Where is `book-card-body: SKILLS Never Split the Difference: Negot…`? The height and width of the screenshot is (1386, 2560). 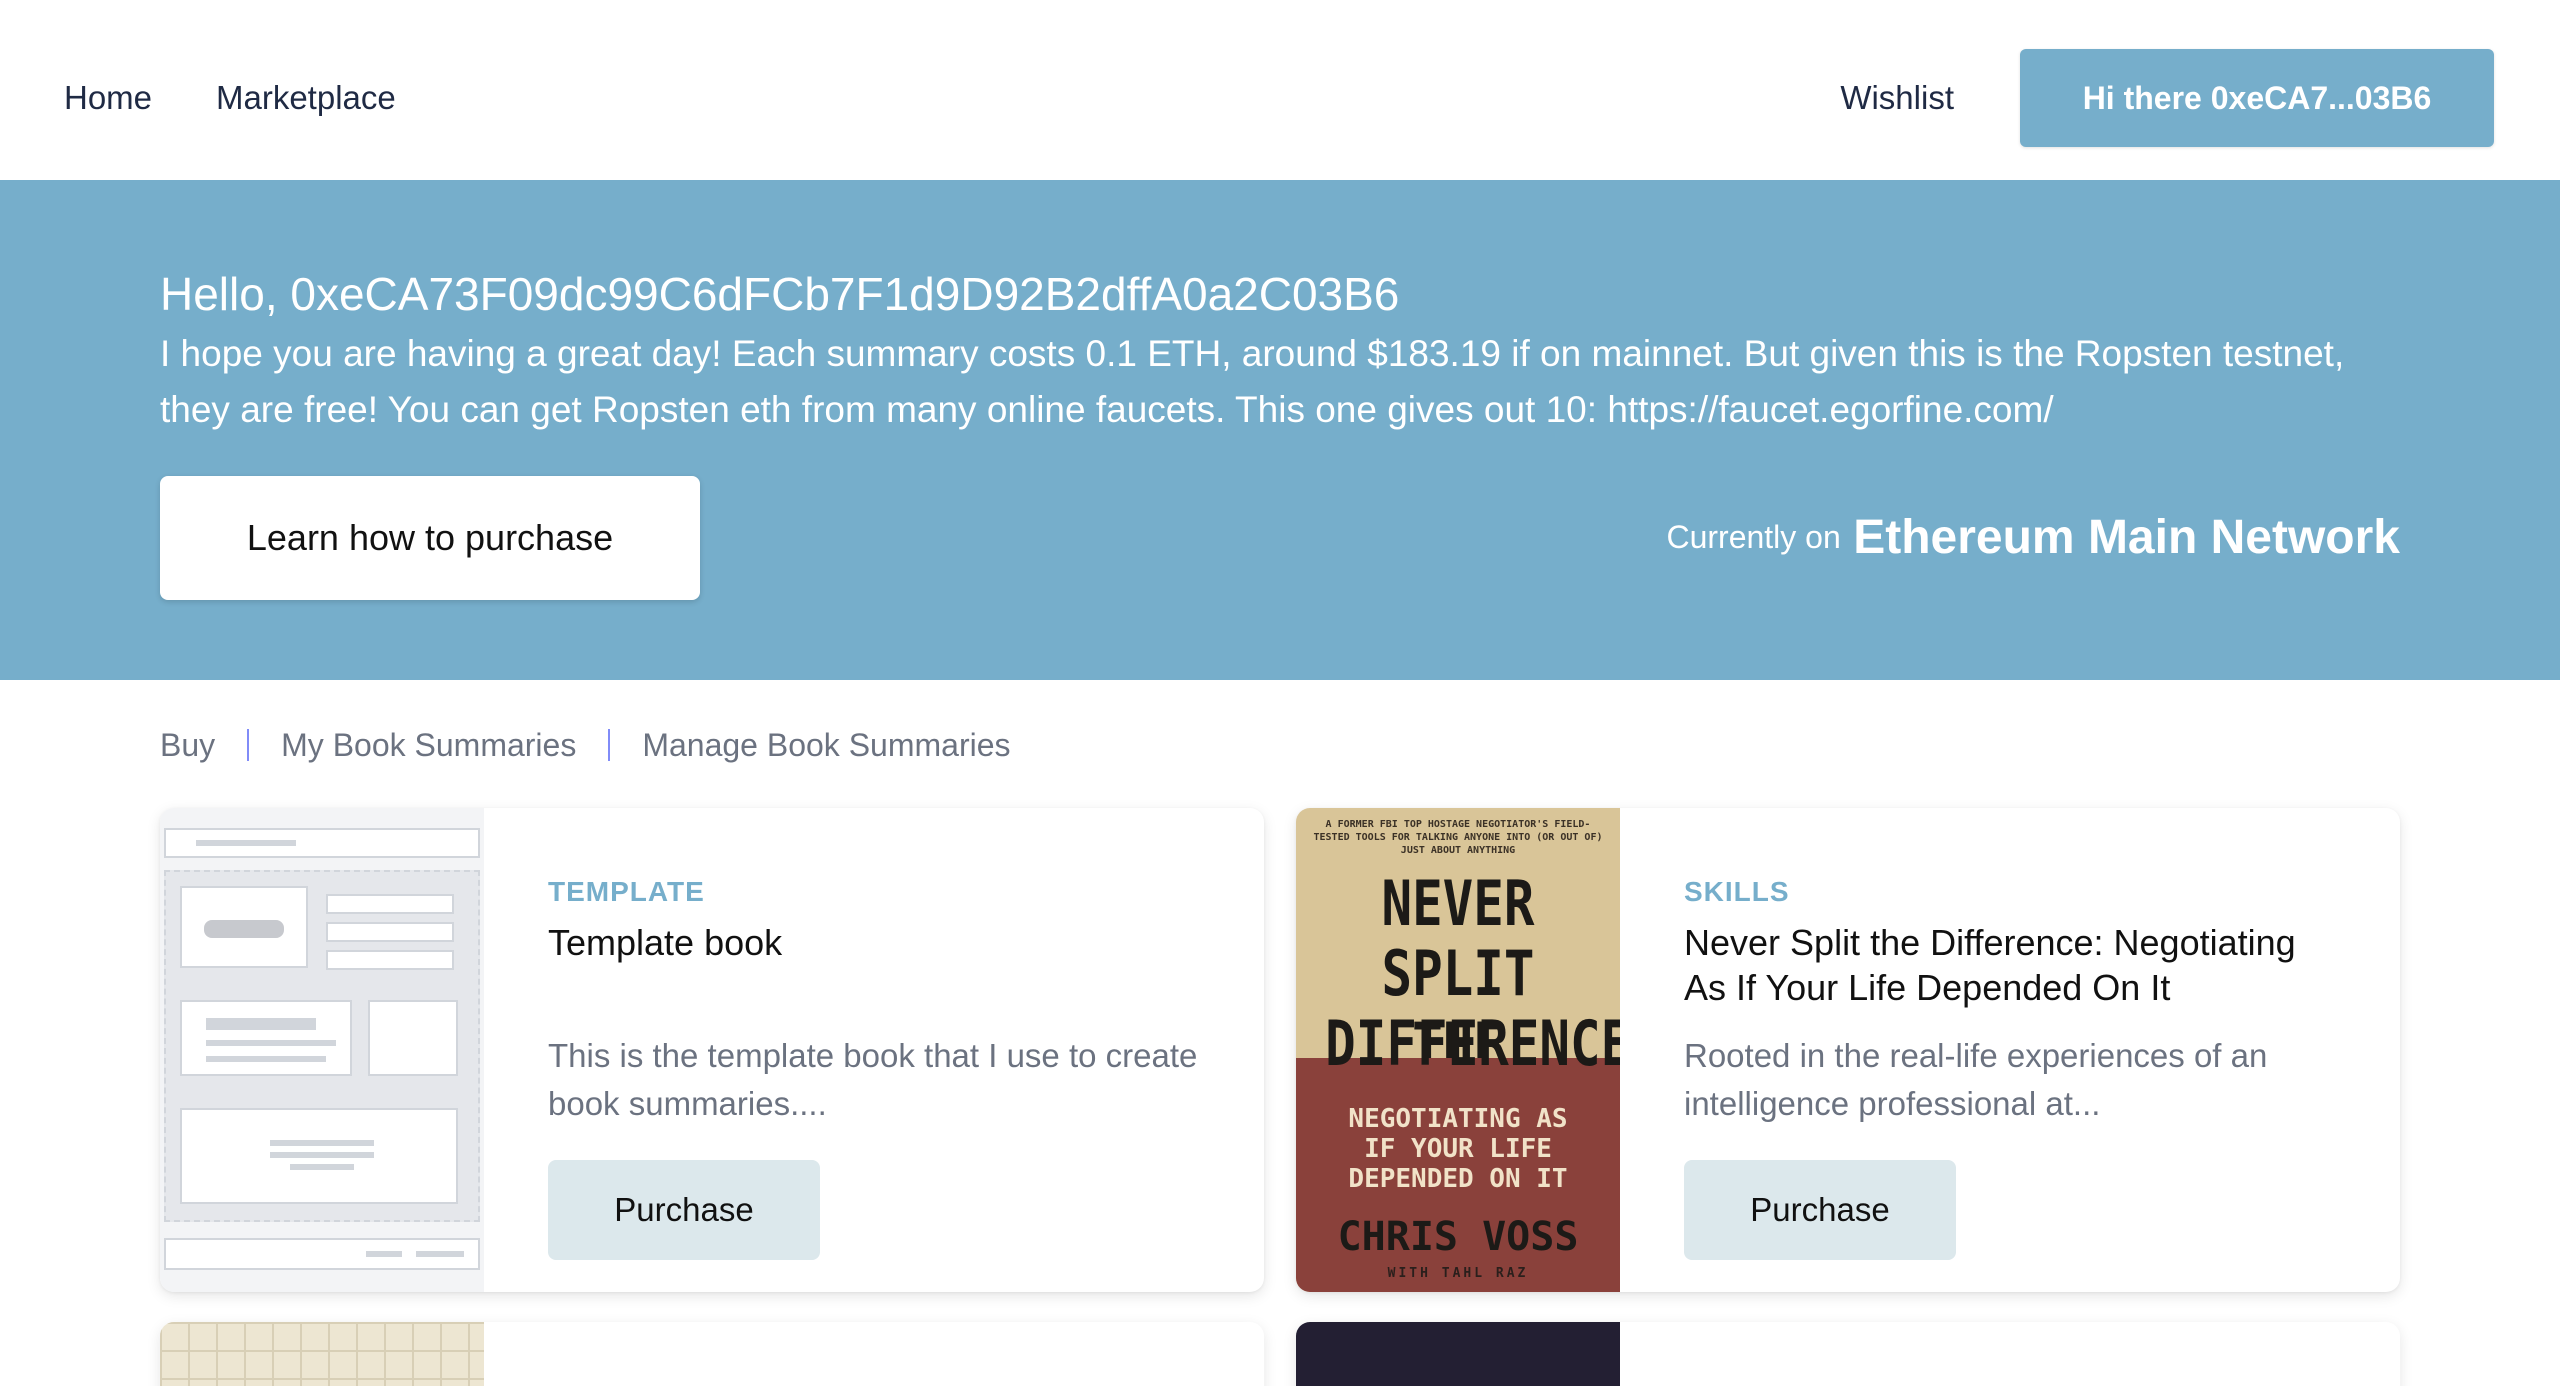 book-card-body: SKILLS Never Split the Difference: Negot… is located at coordinates (2010, 1050).